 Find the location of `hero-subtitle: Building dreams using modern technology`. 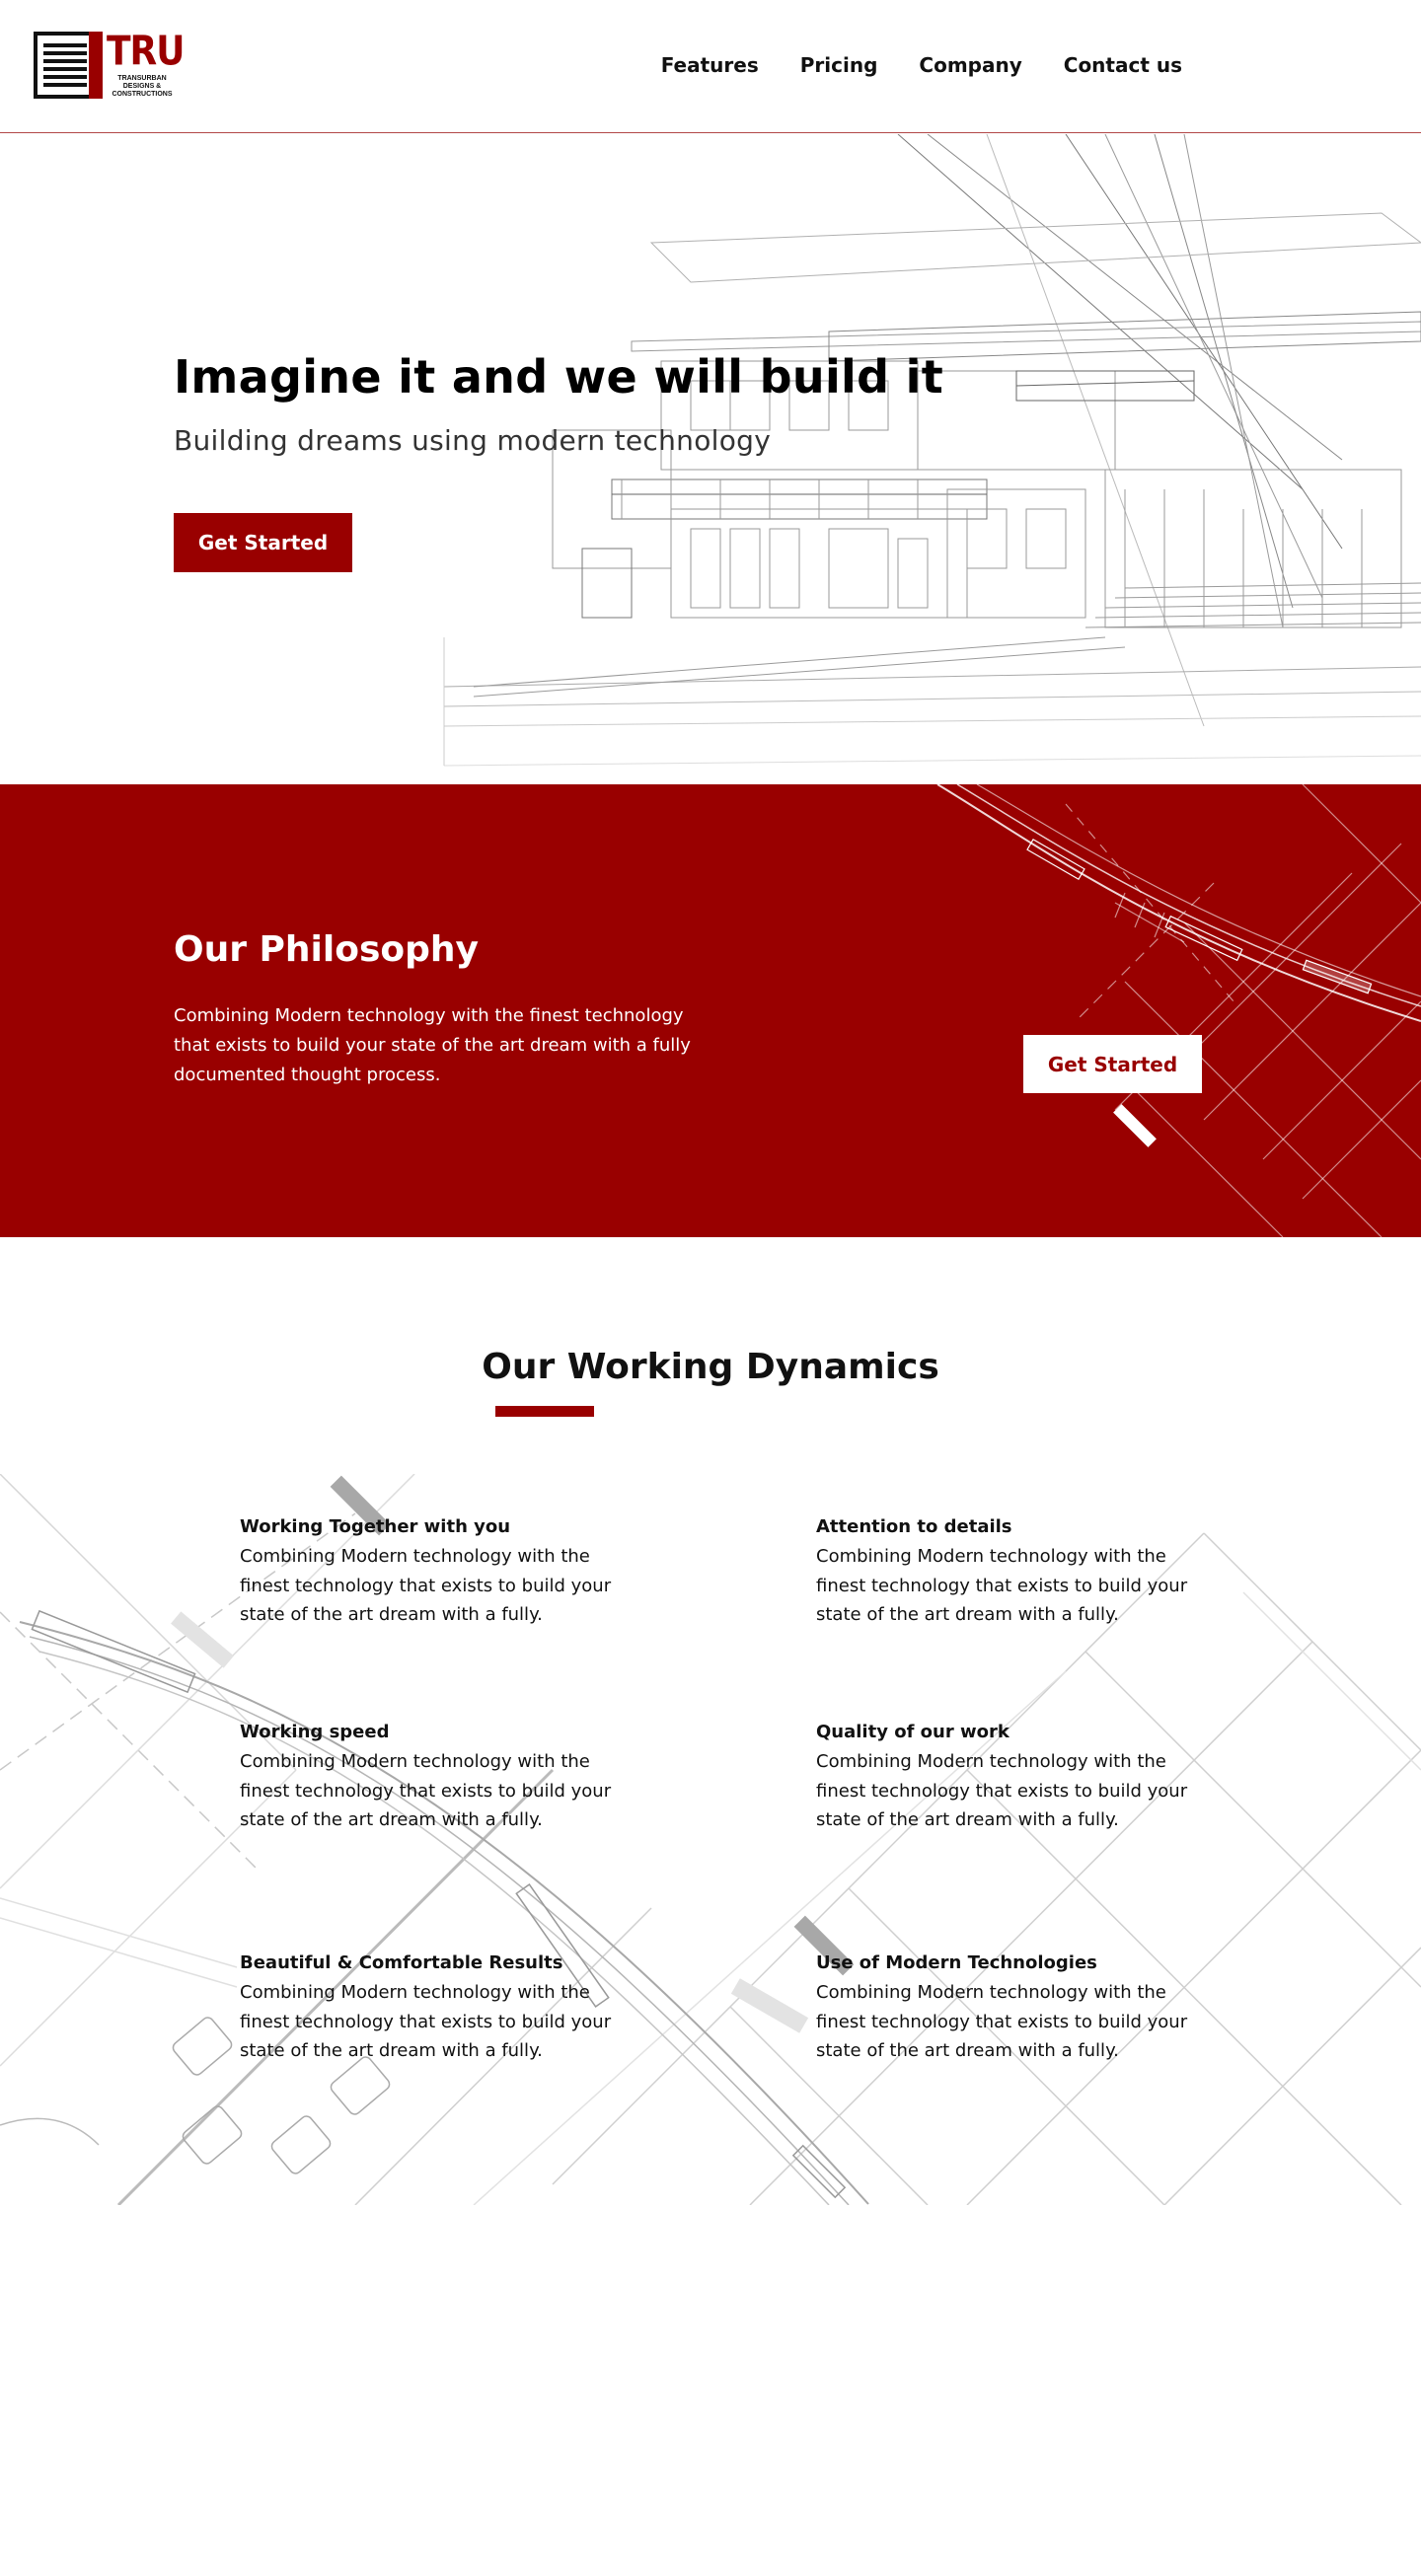

hero-subtitle: Building dreams using modern technology is located at coordinates (473, 440).